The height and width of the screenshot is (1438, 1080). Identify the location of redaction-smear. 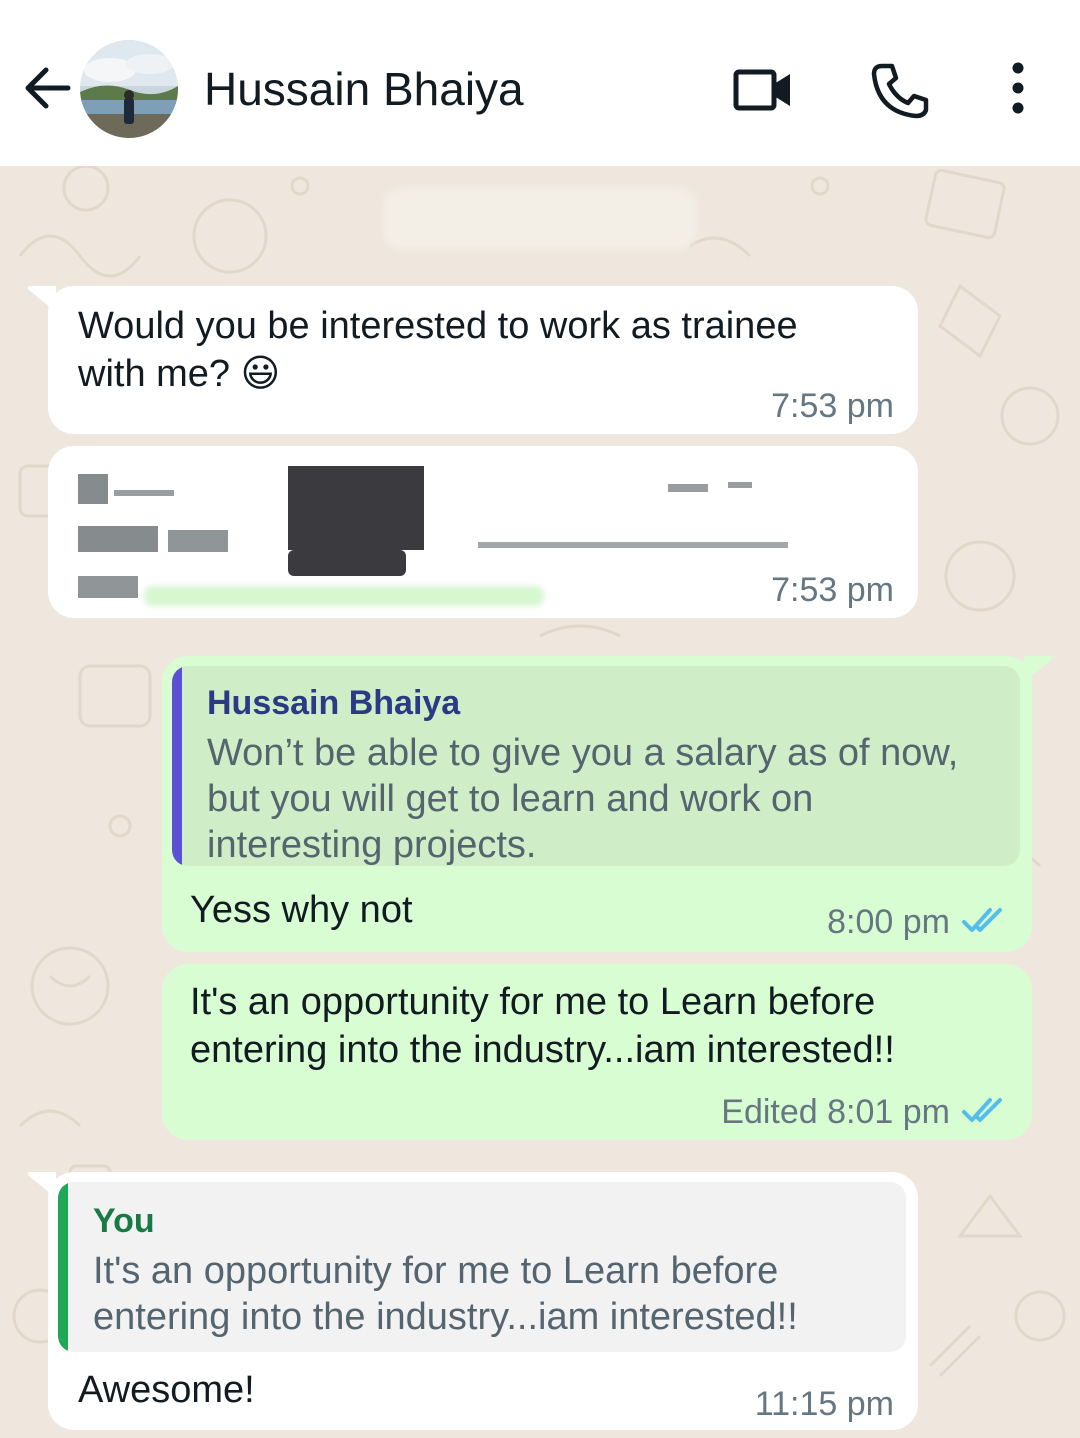
(344, 596).